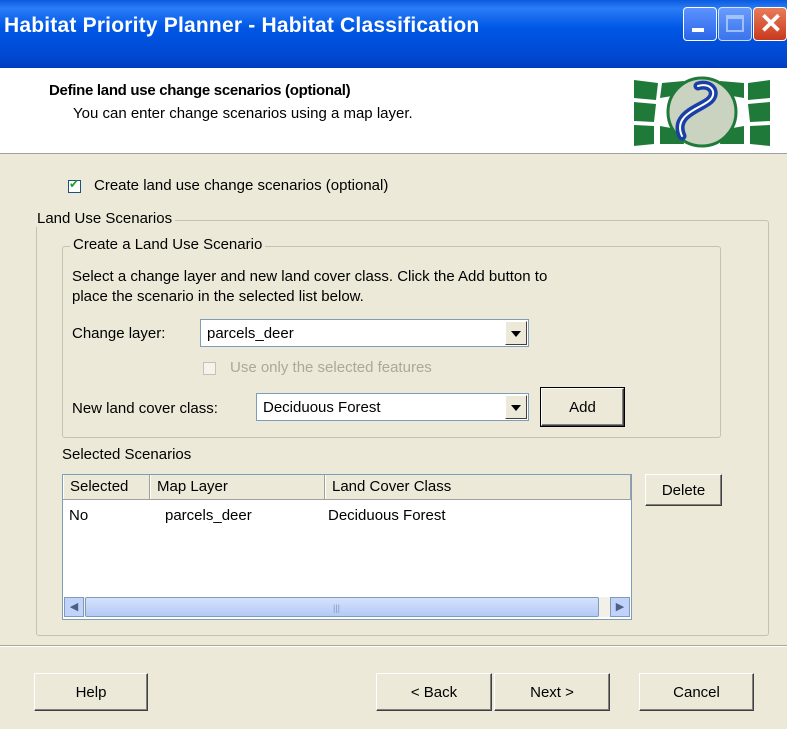  Describe the element at coordinates (74, 185) in the screenshot. I see `create-scenarios-checkbox` at that location.